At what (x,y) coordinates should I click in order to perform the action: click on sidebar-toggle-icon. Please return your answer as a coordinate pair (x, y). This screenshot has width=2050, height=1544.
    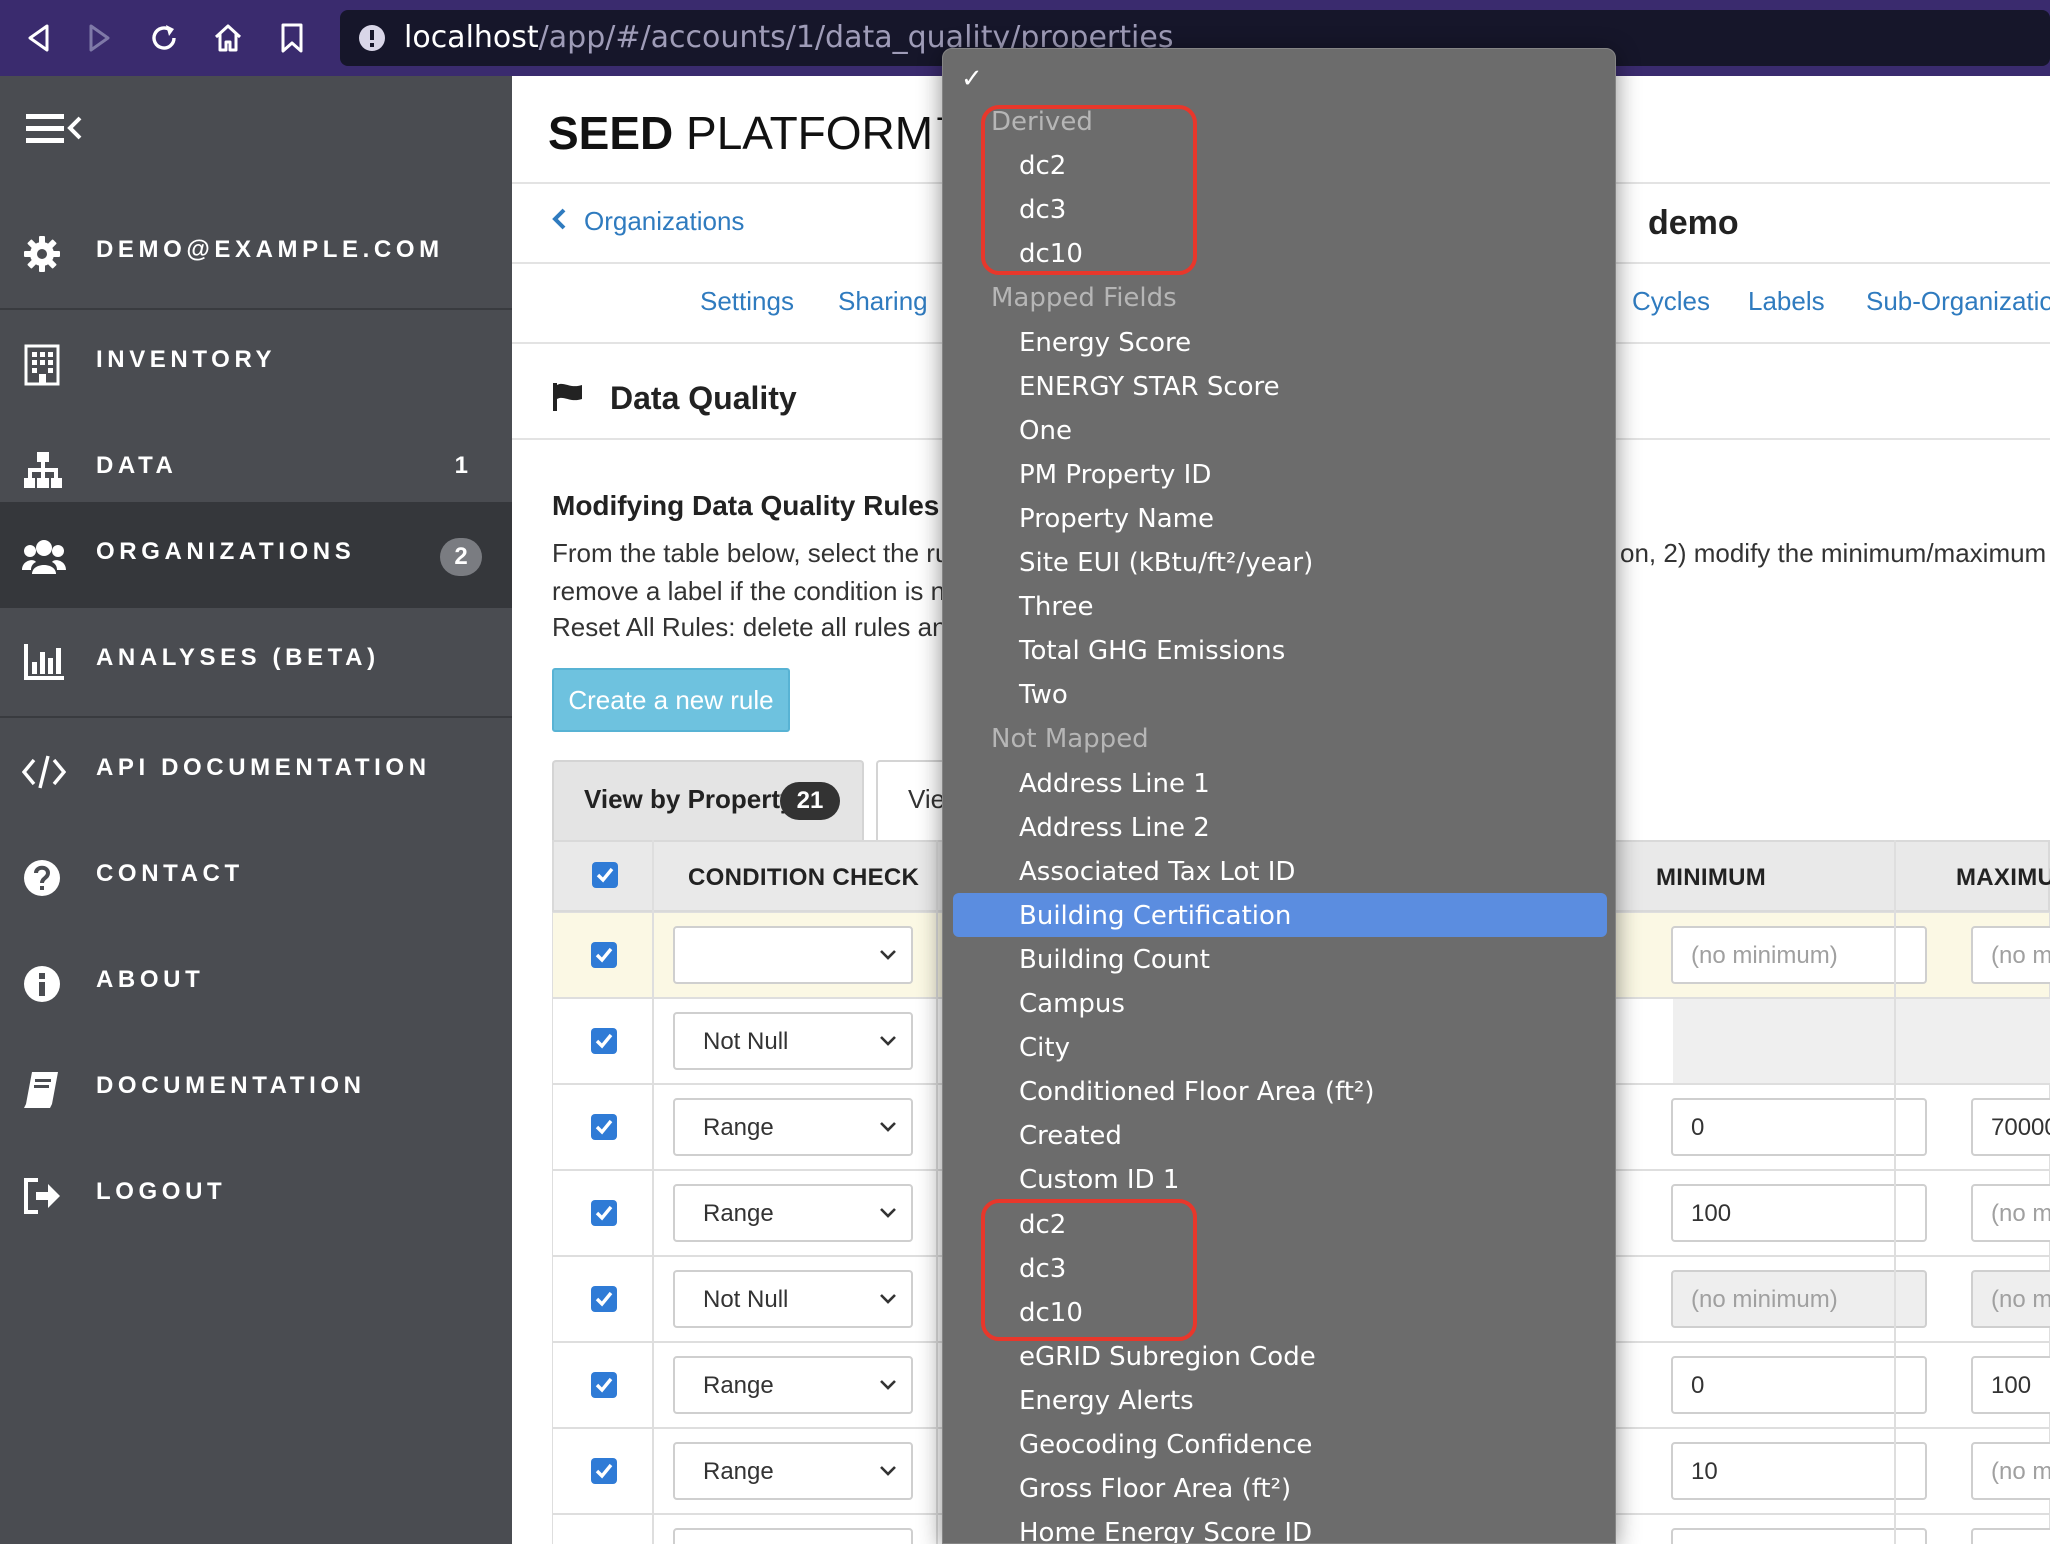
    Looking at the image, I should click on (54, 129).